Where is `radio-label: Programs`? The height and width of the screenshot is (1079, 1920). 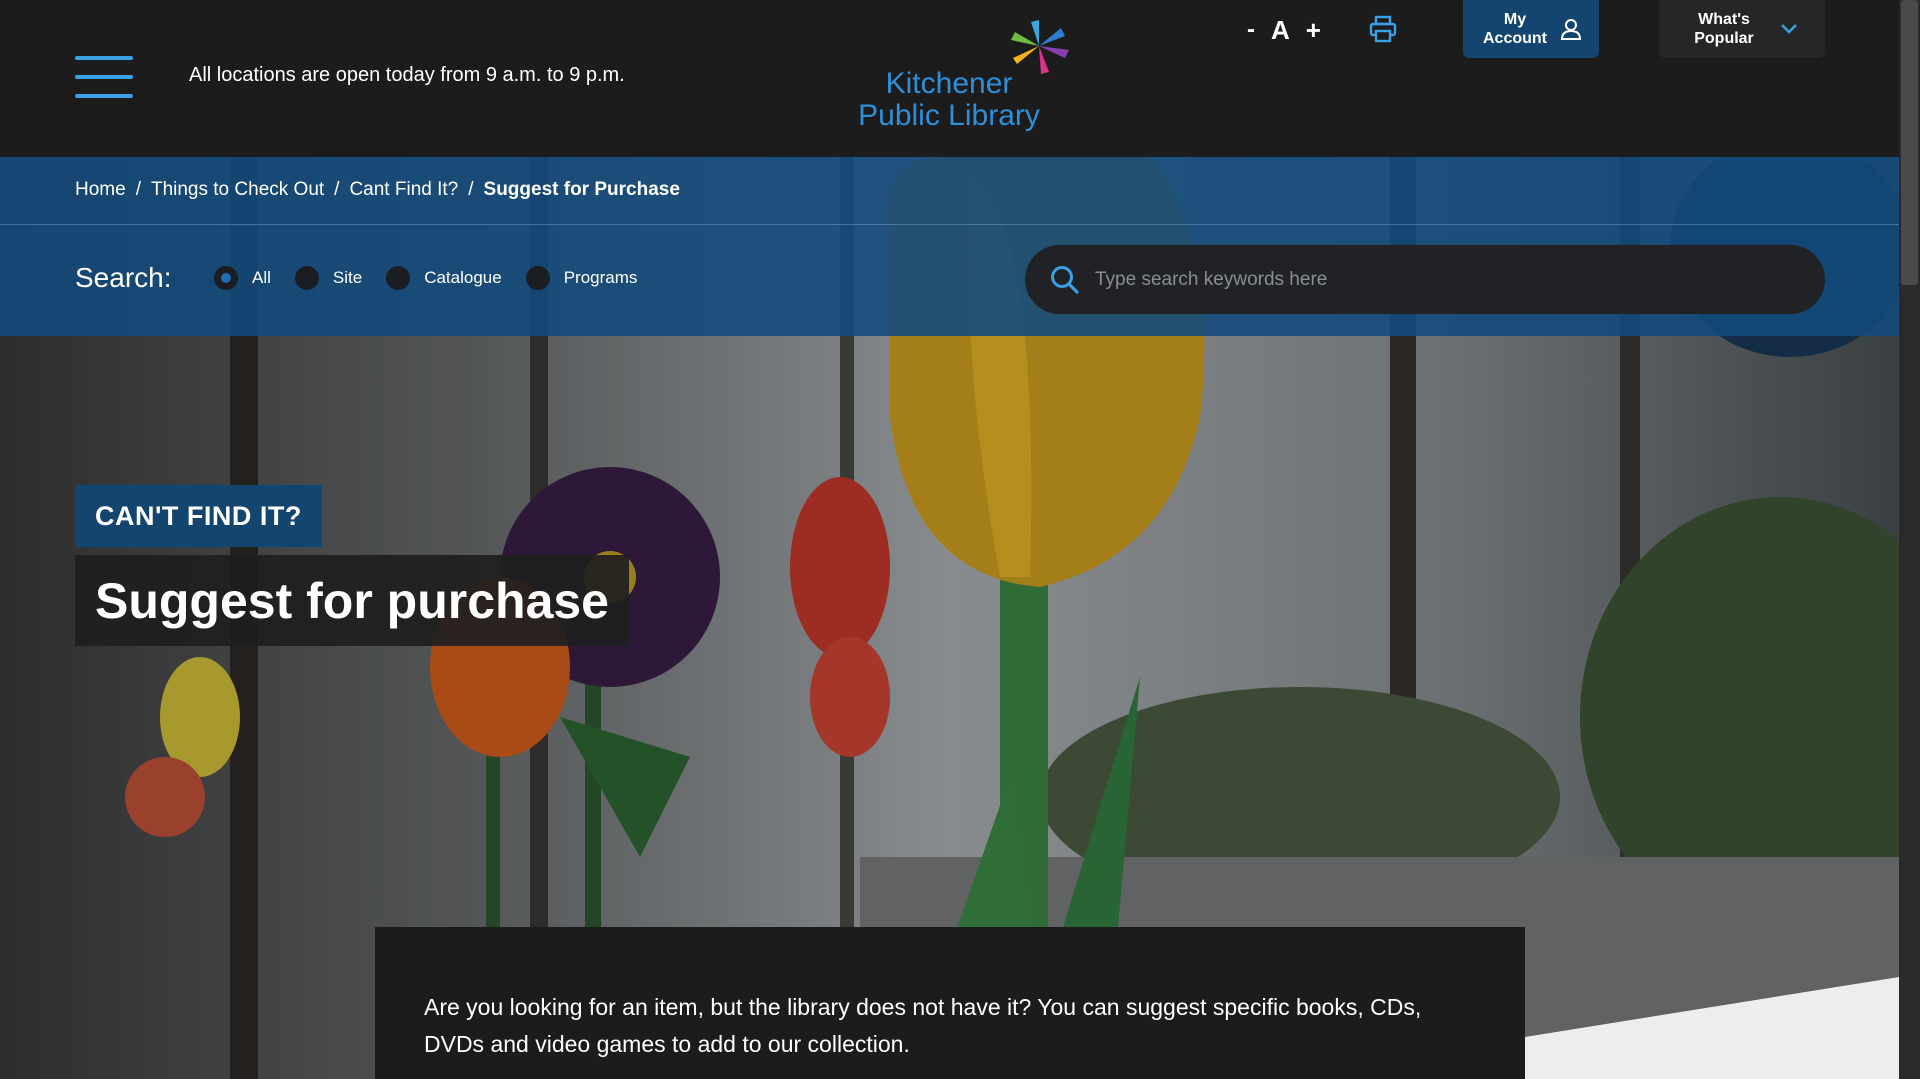 radio-label: Programs is located at coordinates (600, 277).